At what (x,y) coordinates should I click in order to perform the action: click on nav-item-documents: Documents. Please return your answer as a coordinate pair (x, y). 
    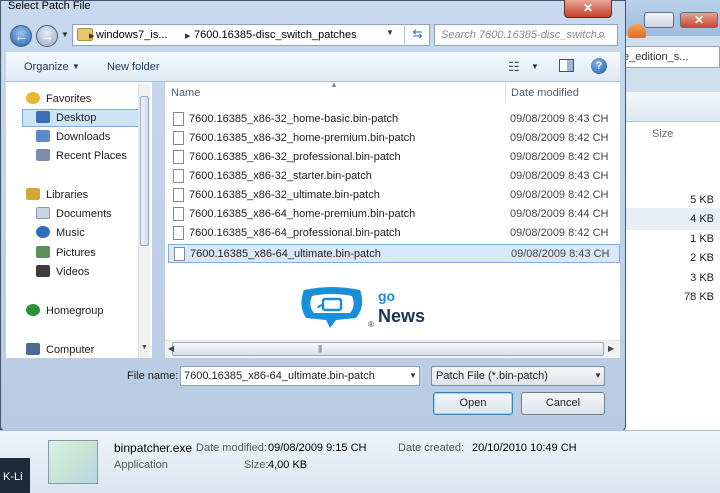
    Looking at the image, I should click on (74, 214).